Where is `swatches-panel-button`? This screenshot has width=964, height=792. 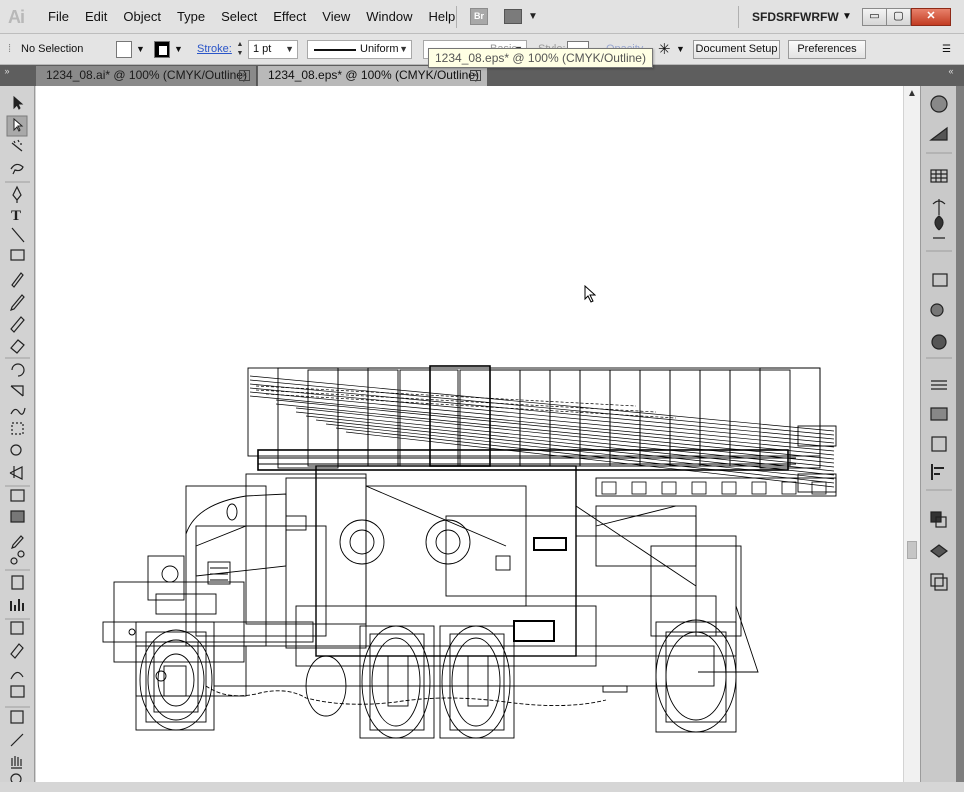 swatches-panel-button is located at coordinates (939, 176).